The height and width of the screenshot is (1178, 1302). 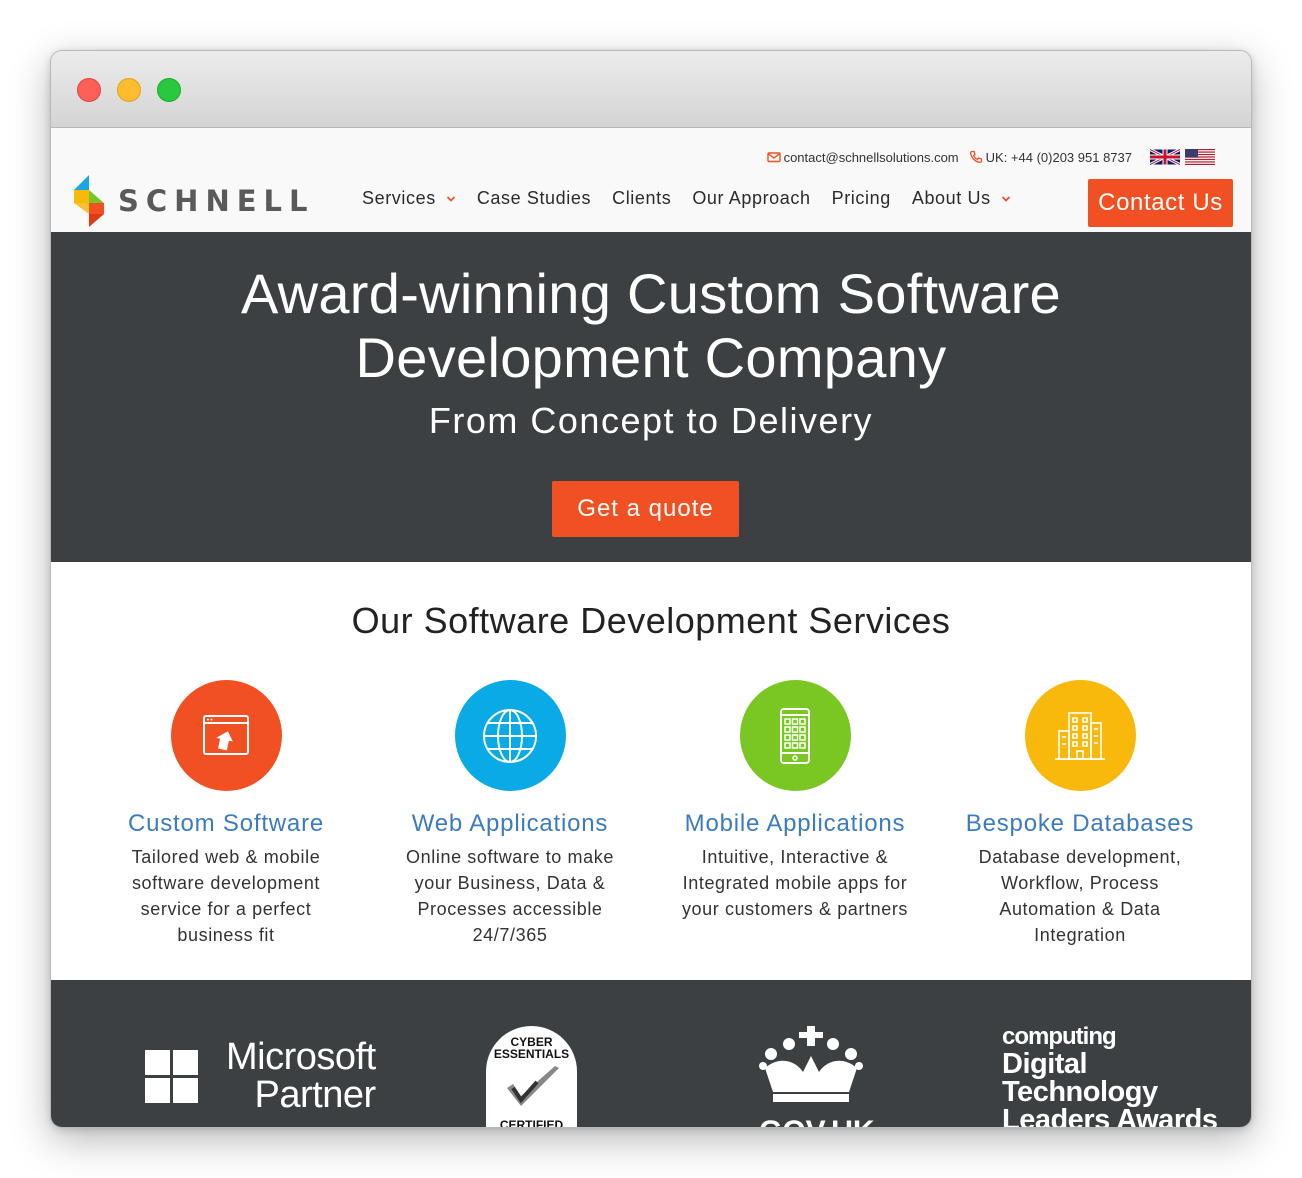 I want to click on nav-item-our-approach: Our Approach, so click(x=751, y=198).